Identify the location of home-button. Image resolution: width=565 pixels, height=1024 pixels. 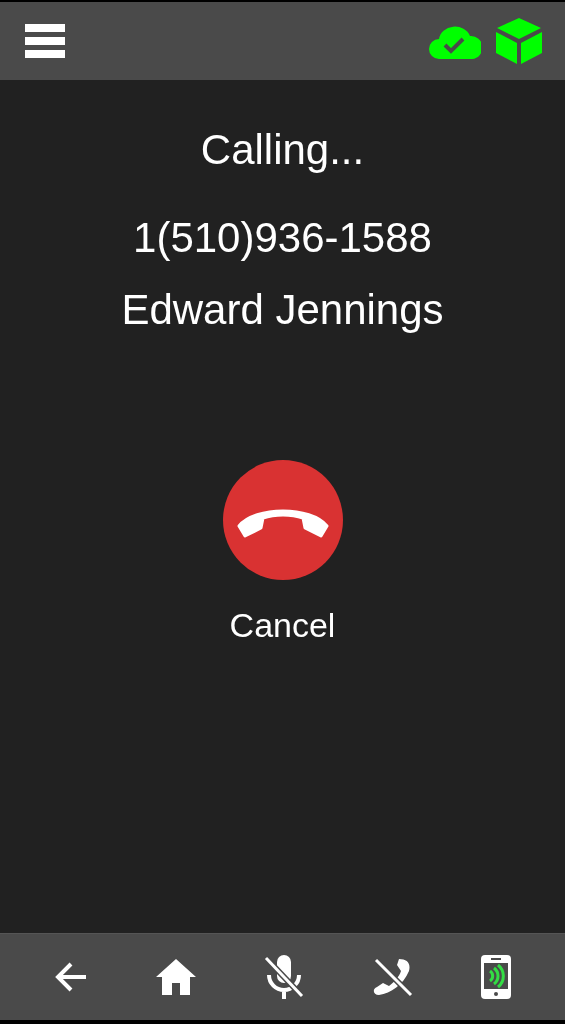
(176, 977).